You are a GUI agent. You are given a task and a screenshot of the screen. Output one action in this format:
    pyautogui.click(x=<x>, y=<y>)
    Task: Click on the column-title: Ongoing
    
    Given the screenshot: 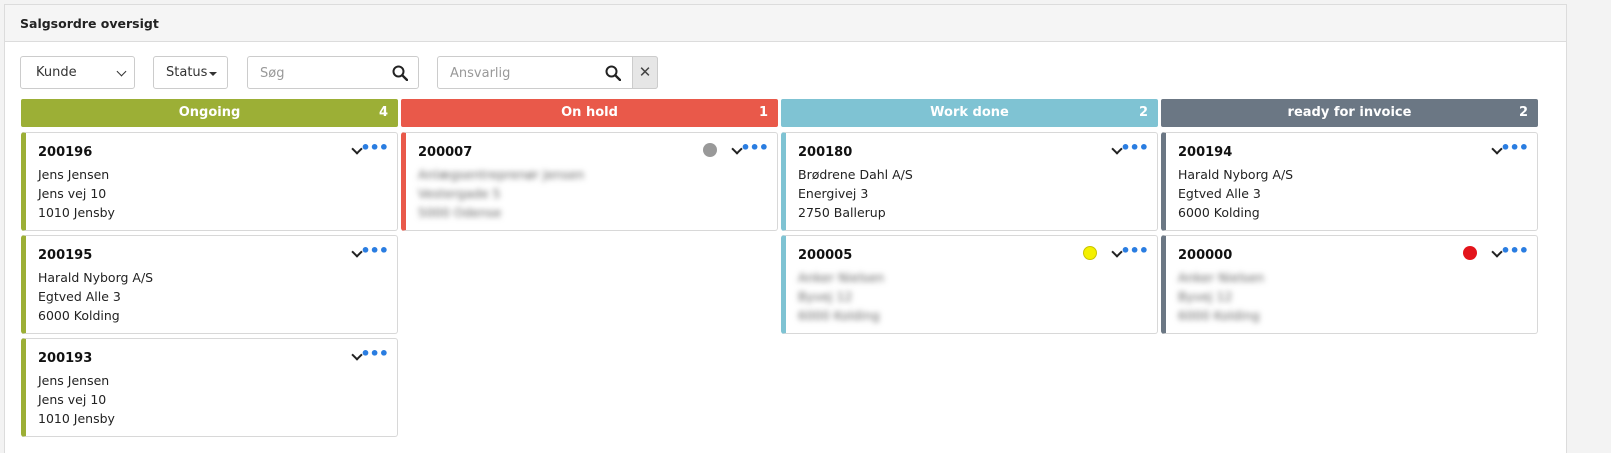 What is the action you would take?
    pyautogui.click(x=209, y=112)
    